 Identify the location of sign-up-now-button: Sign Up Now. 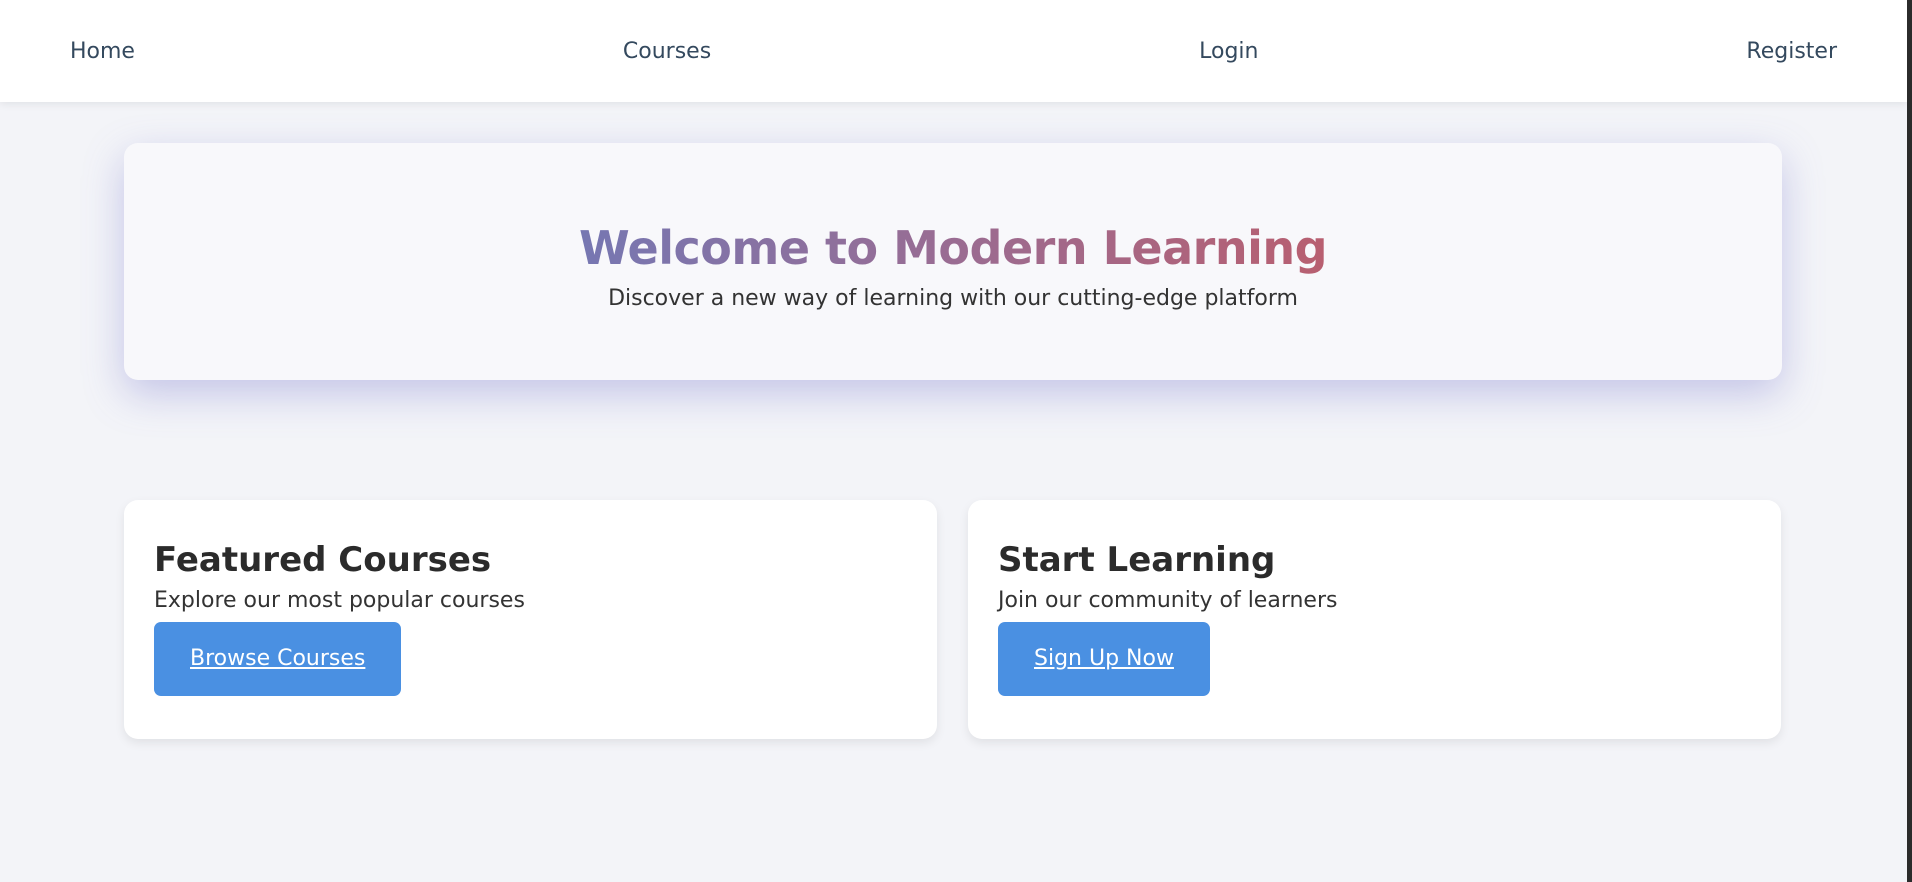
(1104, 659).